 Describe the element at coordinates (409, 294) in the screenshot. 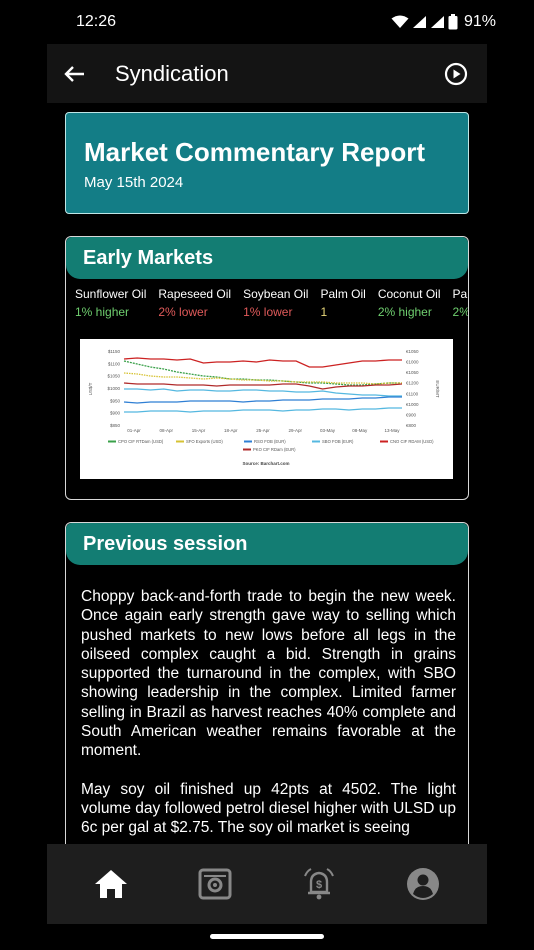

I see `market-name: Coconut Oil` at that location.